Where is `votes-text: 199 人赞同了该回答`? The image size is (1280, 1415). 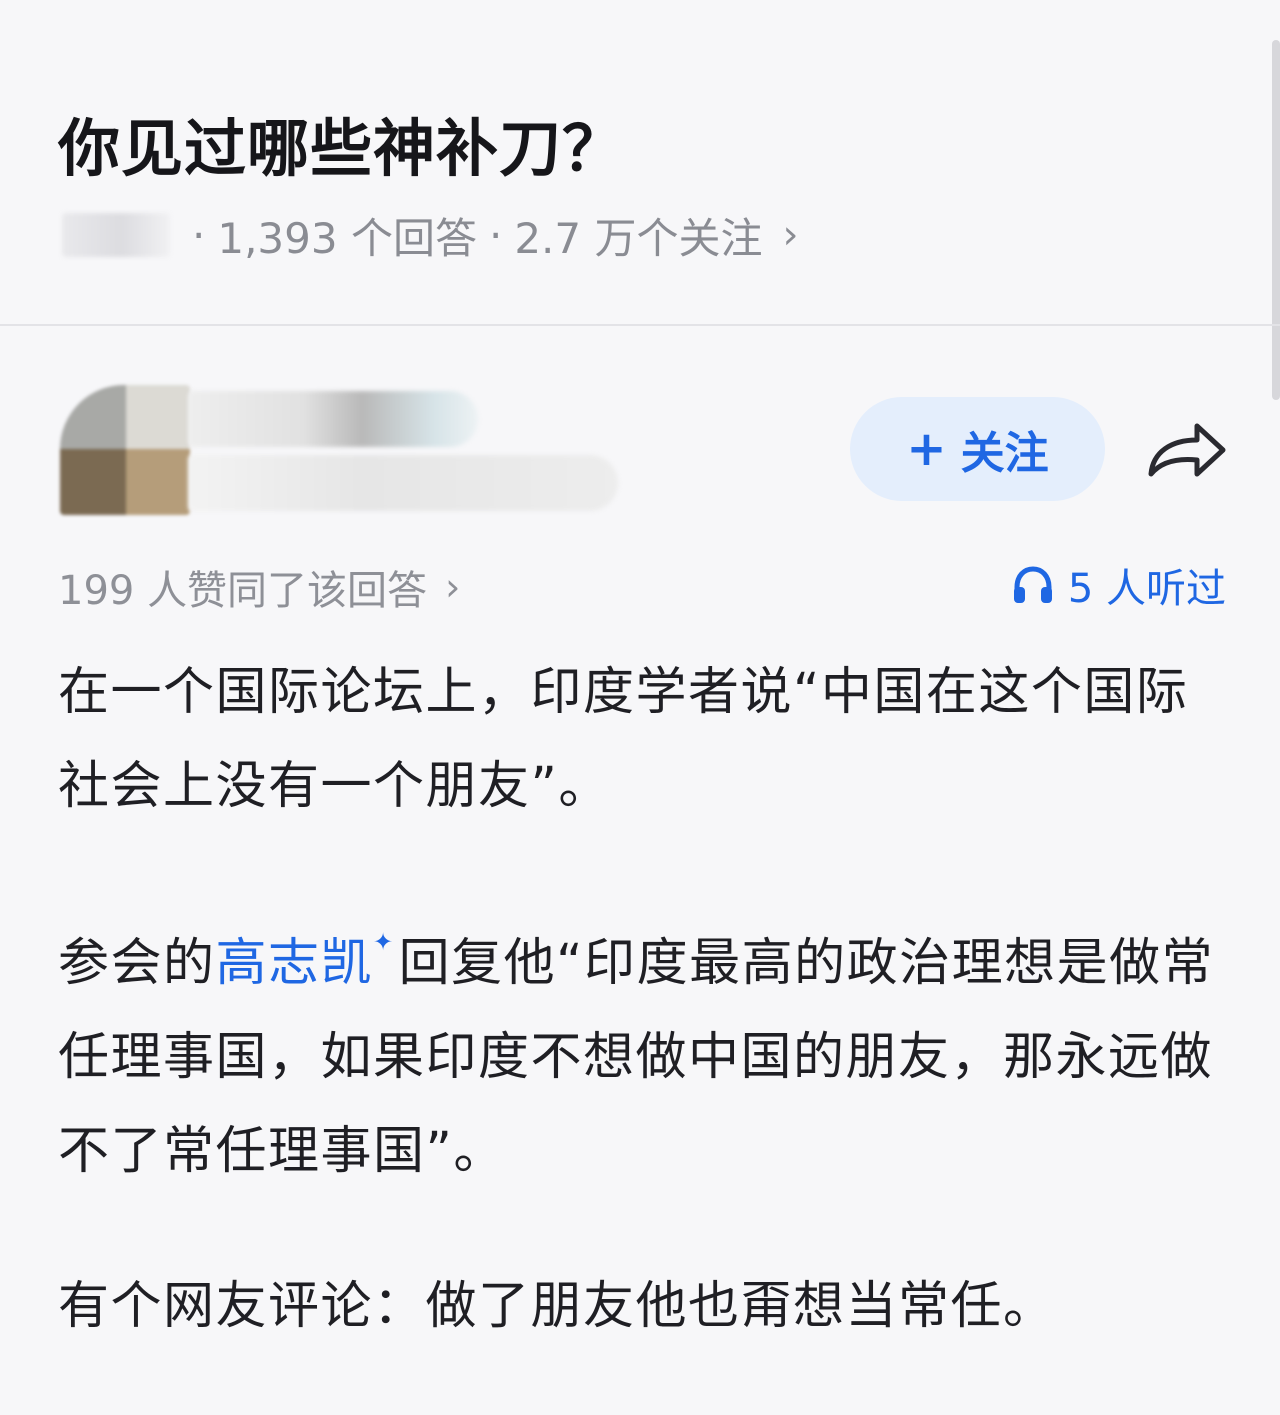 votes-text: 199 人赞同了该回答 is located at coordinates (243, 591).